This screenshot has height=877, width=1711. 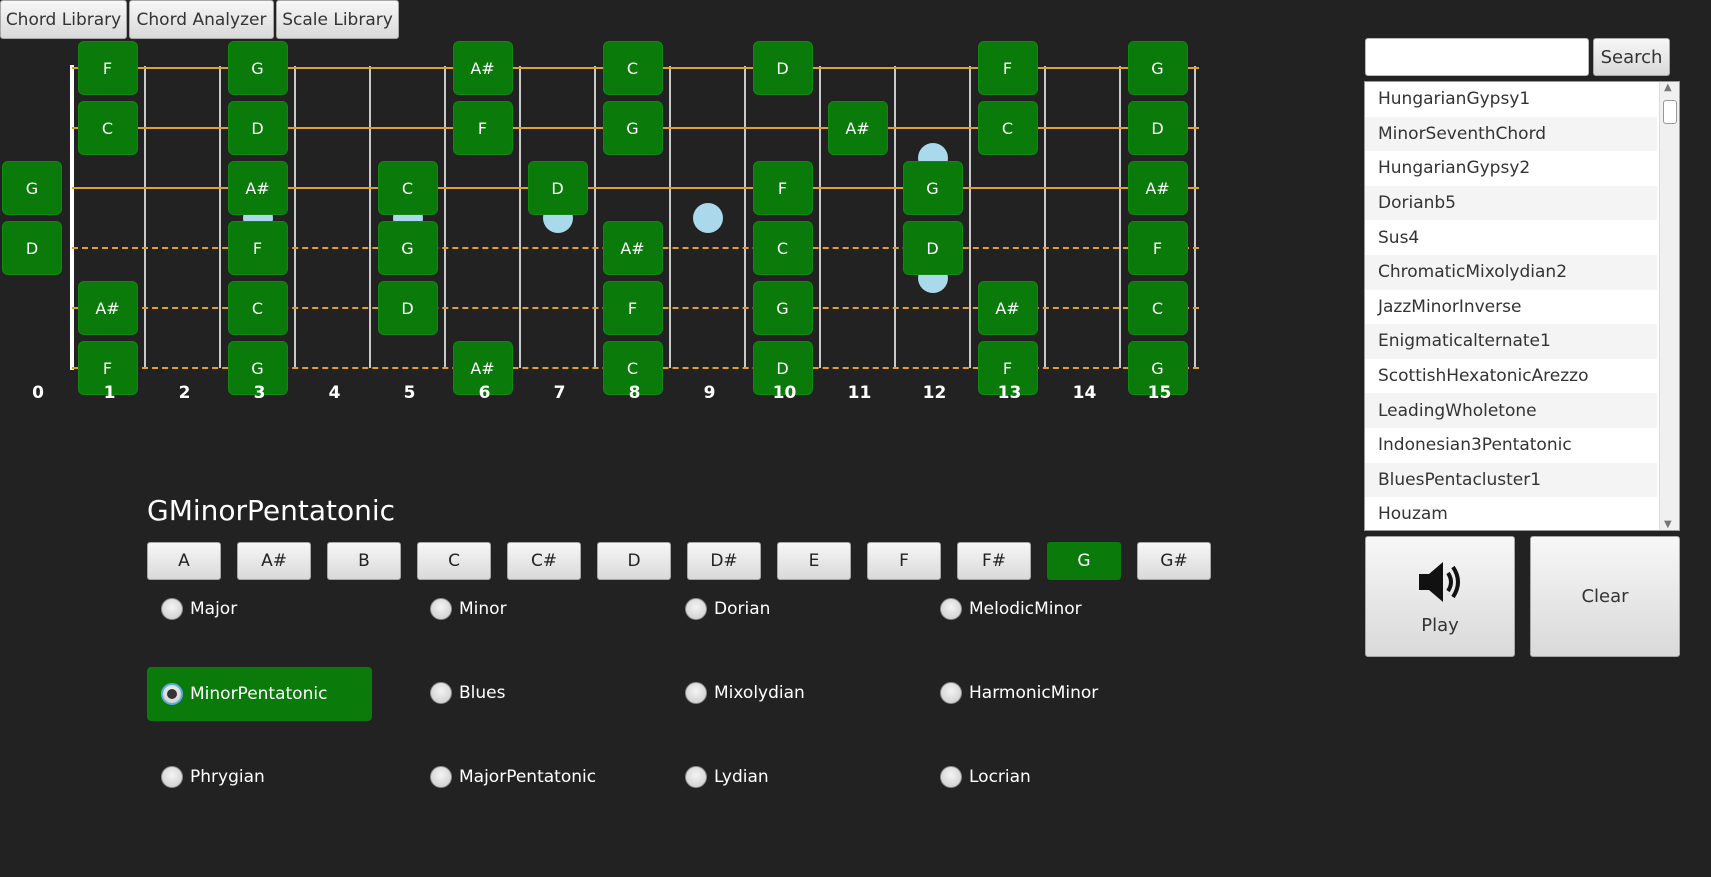 I want to click on mode-radio: MinorPentatonic, so click(x=259, y=694).